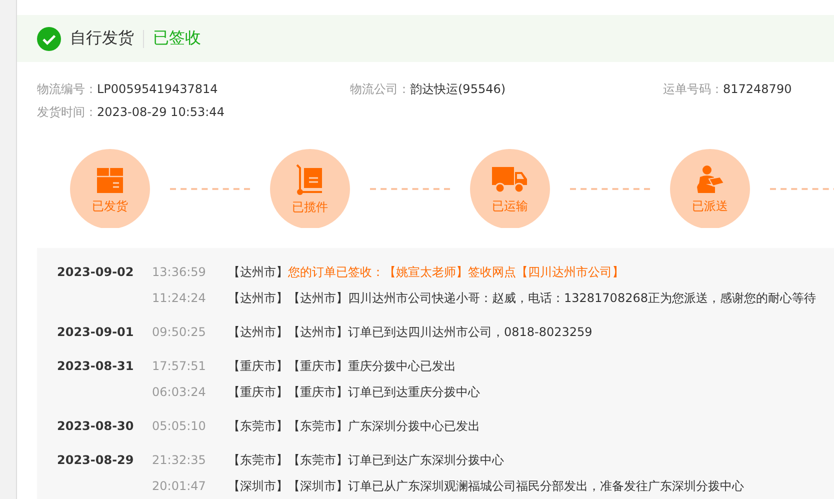  What do you see at coordinates (67, 89) in the screenshot?
I see `info-label: 物流编号：` at bounding box center [67, 89].